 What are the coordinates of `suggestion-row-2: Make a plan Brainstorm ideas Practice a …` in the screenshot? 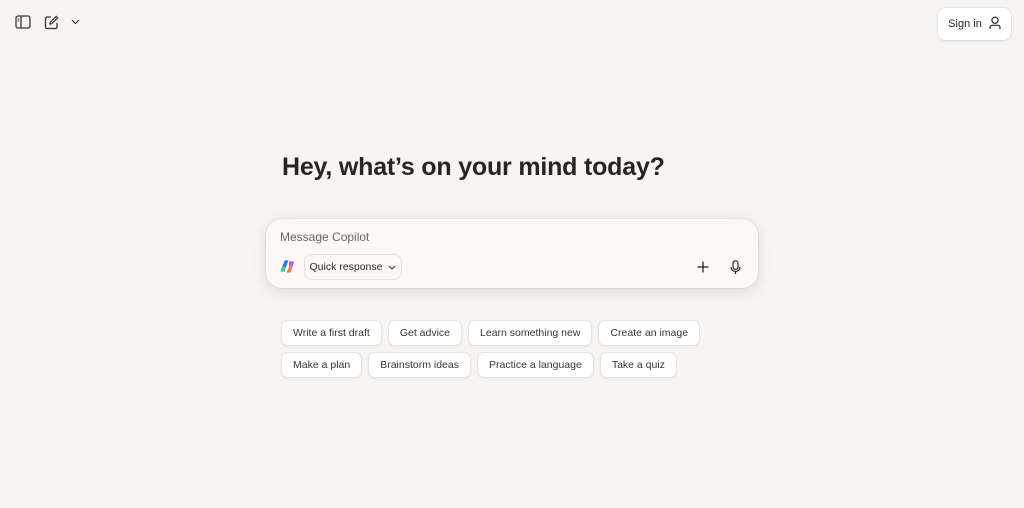 It's located at (491, 365).